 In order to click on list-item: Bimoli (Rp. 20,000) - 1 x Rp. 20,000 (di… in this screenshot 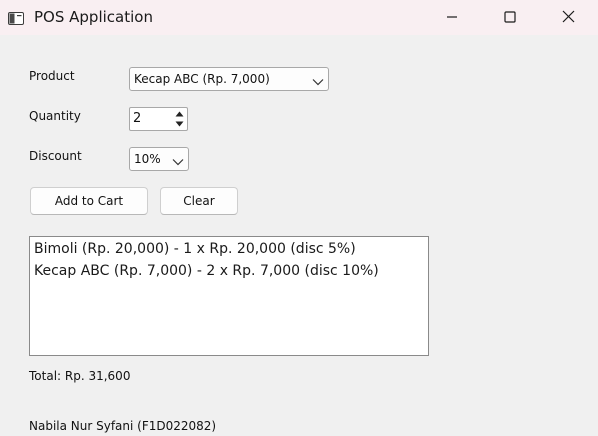, I will do `click(229, 249)`.